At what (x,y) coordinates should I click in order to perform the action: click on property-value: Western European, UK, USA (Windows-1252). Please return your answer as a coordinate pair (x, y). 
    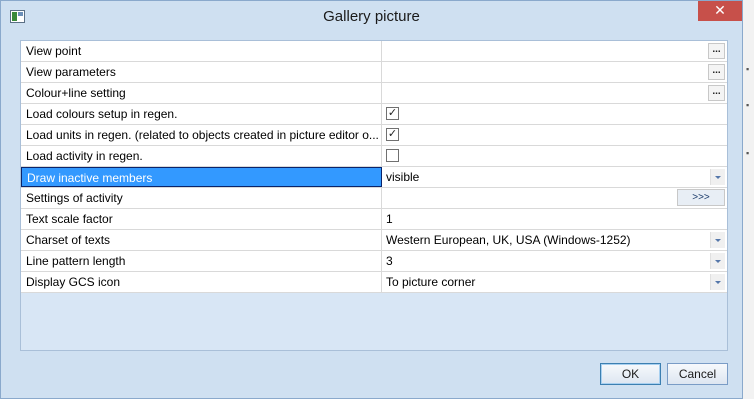
    Looking at the image, I should click on (555, 240).